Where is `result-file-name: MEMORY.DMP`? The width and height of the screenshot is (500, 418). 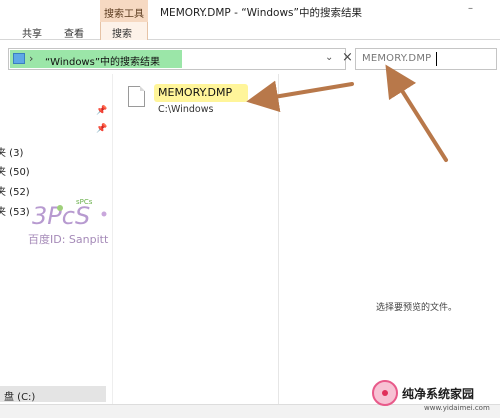 result-file-name: MEMORY.DMP is located at coordinates (195, 92).